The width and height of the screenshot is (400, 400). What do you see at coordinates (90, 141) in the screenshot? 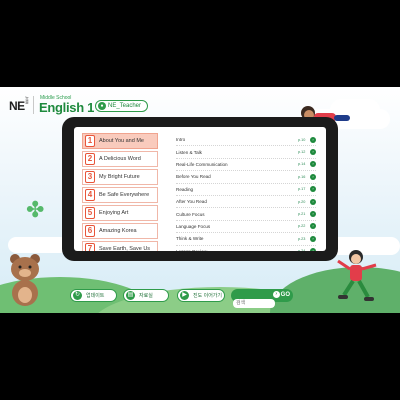
I see `unit-number: 1` at bounding box center [90, 141].